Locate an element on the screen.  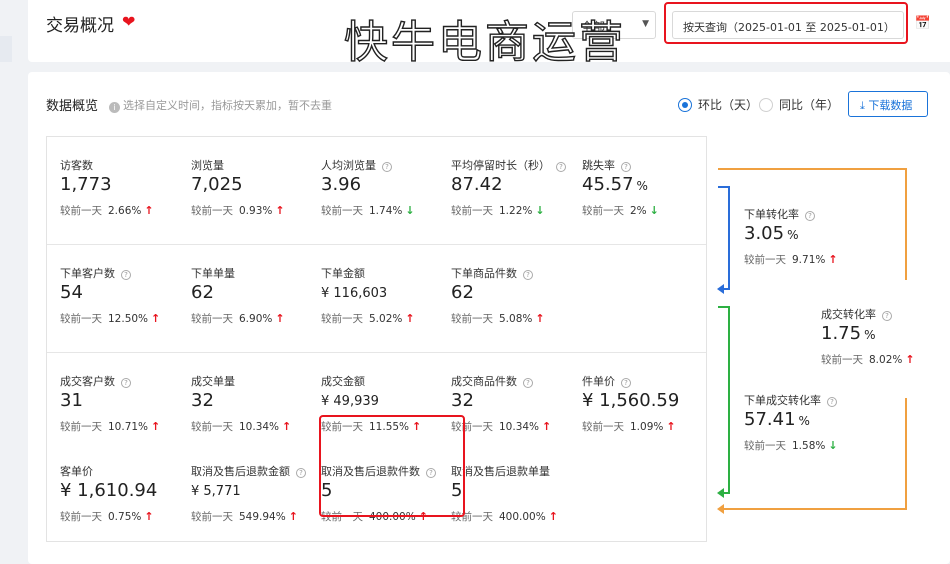
metric-label: 成交商品件数? is located at coordinates (492, 381).